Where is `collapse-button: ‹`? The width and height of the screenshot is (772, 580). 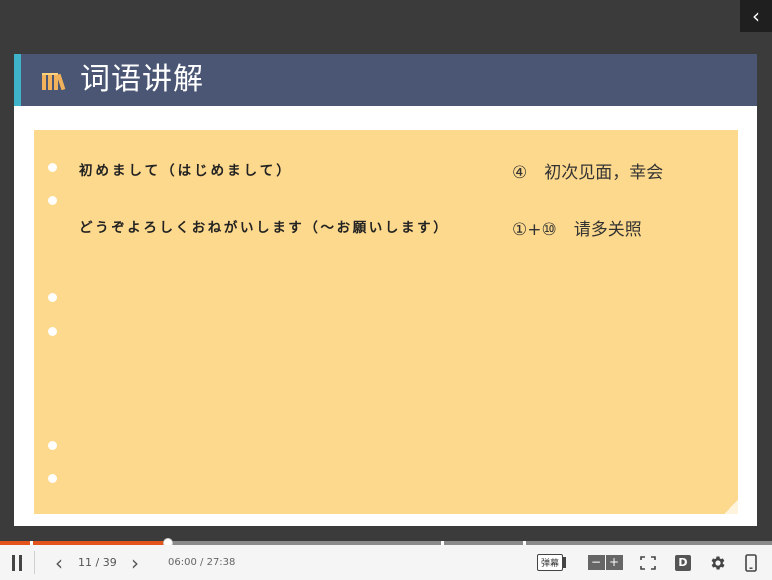
collapse-button: ‹ is located at coordinates (756, 16).